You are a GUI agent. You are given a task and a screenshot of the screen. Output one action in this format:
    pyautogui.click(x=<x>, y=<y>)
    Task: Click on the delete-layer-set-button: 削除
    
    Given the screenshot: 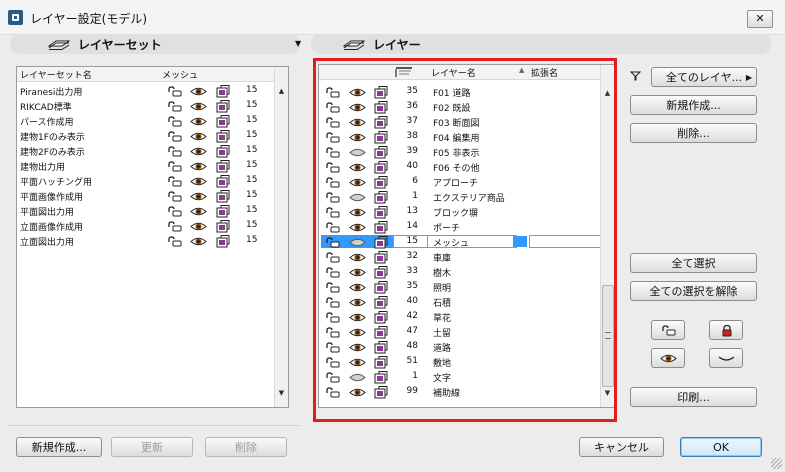 What is the action you would take?
    pyautogui.click(x=246, y=447)
    